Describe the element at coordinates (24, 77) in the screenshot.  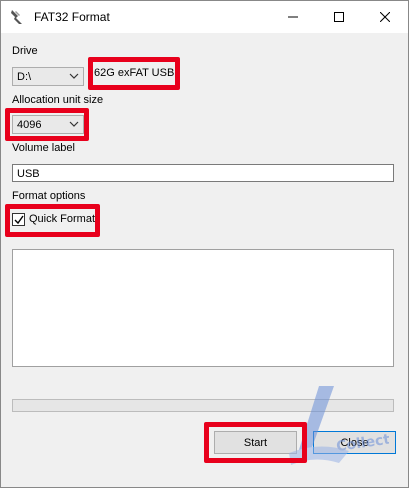
I see `drive-selected-value: D:\` at that location.